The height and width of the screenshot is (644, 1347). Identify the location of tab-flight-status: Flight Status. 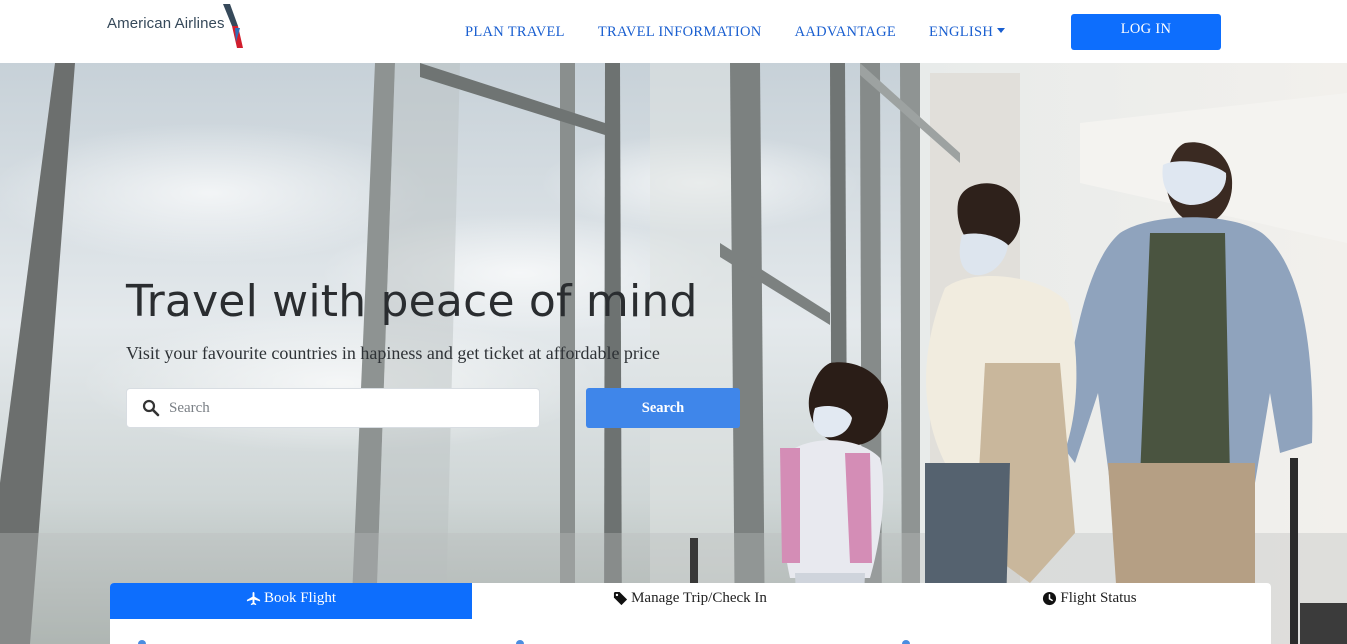
(1089, 601).